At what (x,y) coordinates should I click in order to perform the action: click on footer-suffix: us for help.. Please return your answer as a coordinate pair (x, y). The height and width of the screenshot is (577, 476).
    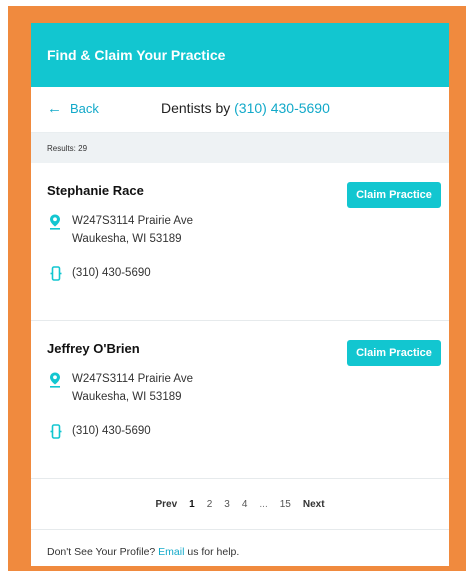
    Looking at the image, I should click on (213, 552).